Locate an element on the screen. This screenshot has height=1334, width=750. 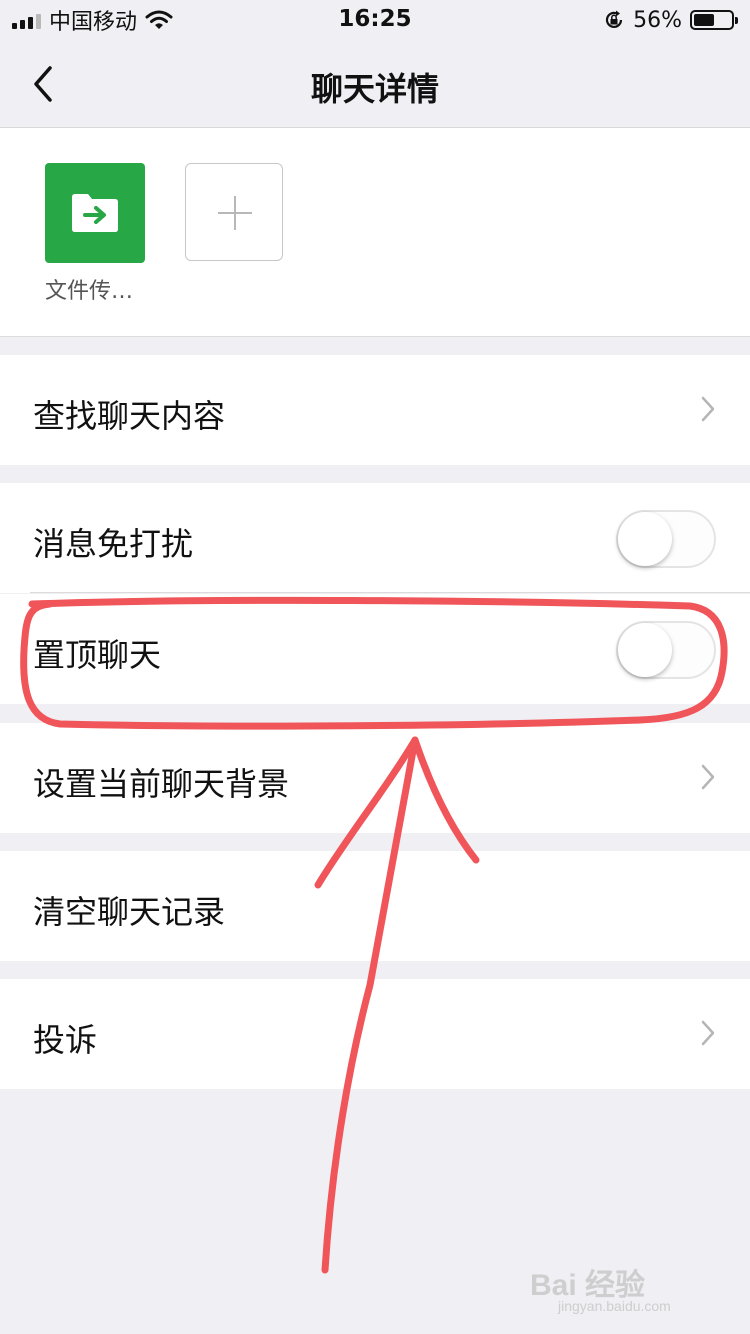
status-right: 56% is located at coordinates (670, 20).